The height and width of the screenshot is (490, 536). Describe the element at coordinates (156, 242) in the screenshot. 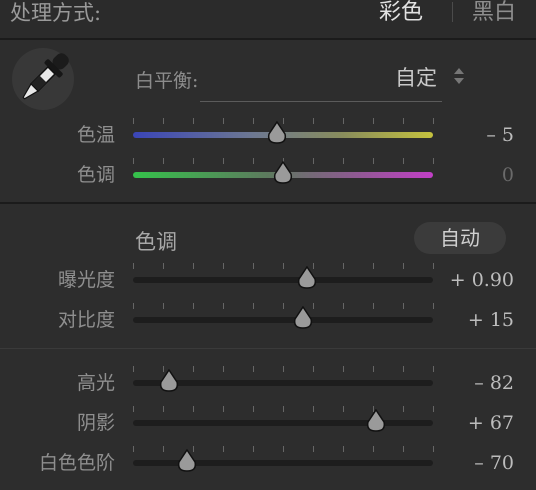

I see `tone-section-title: 色调` at that location.